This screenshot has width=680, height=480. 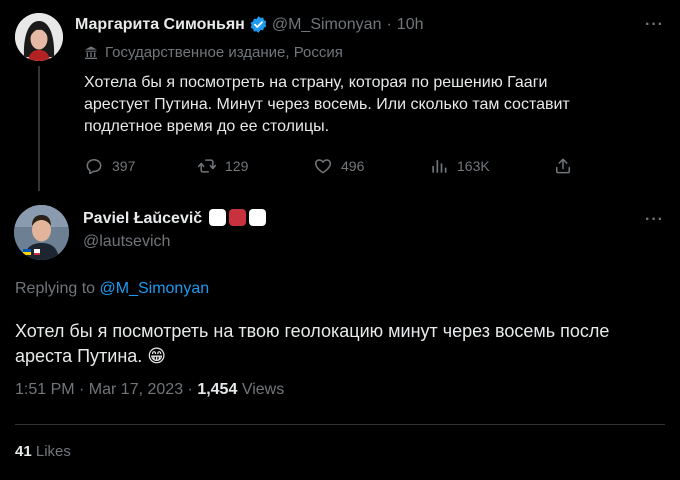 What do you see at coordinates (224, 52) in the screenshot?
I see `state-affiliation-label: Государственное издание, Россия` at bounding box center [224, 52].